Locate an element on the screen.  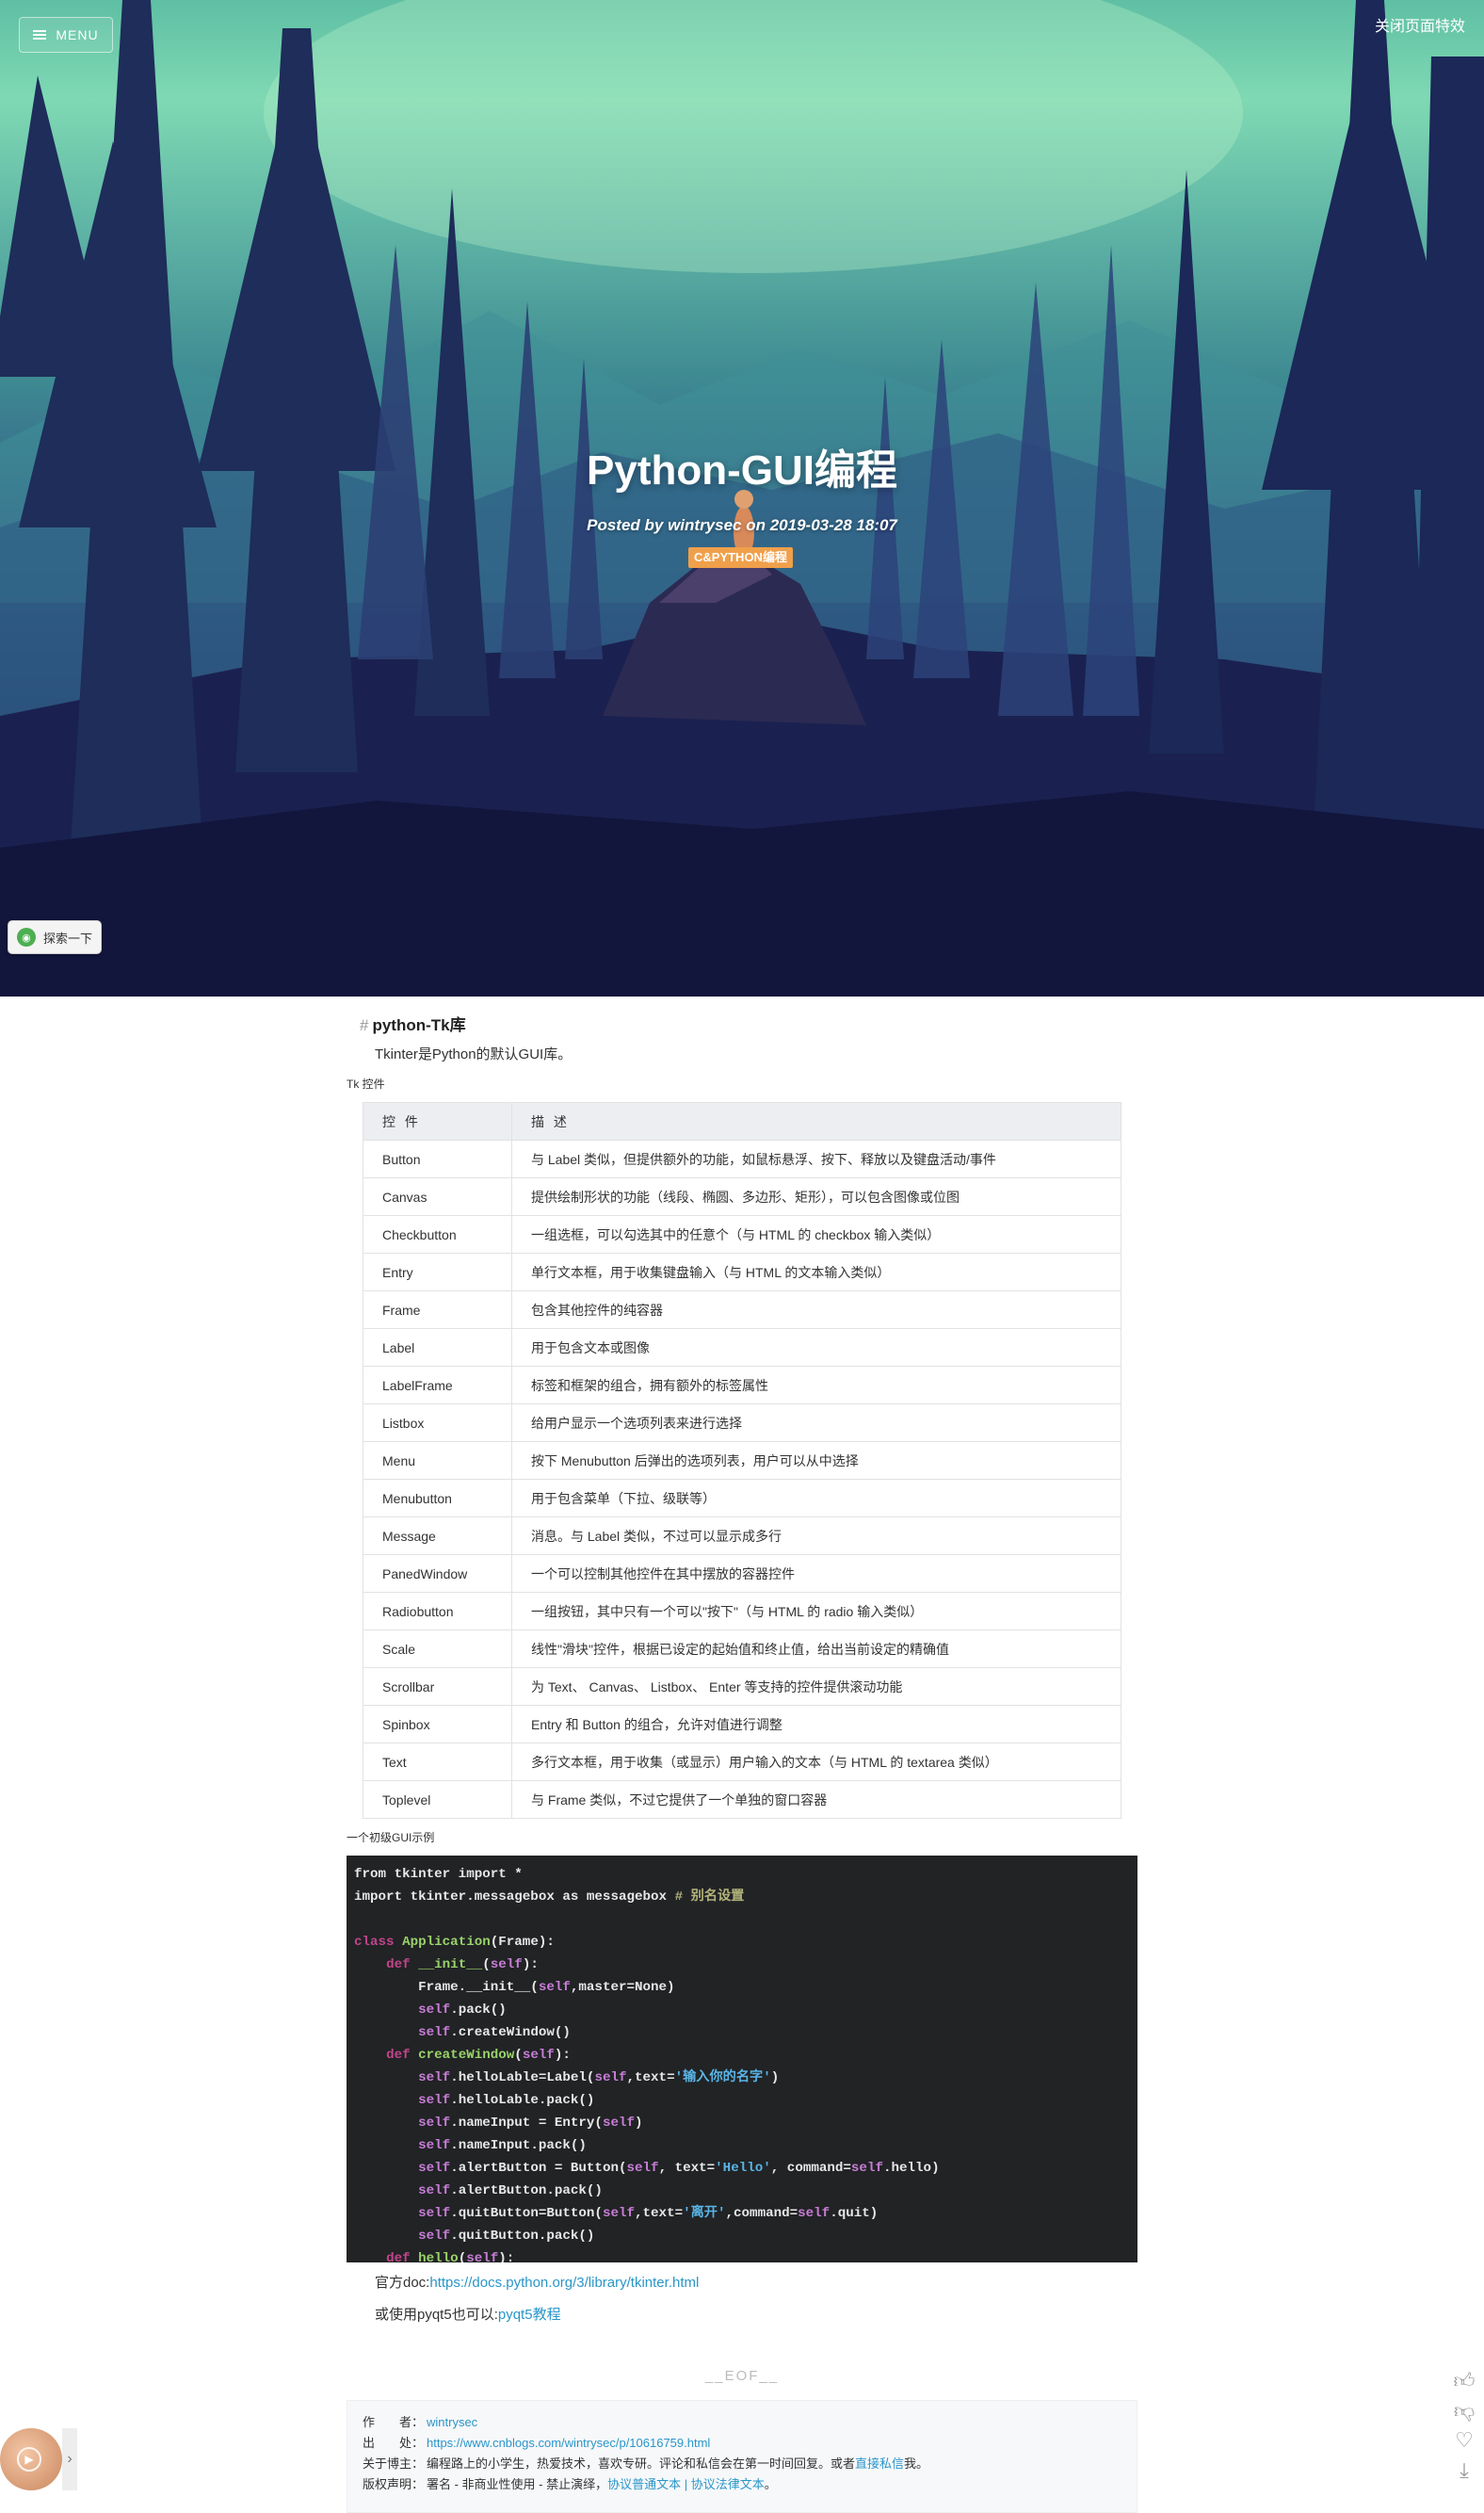
about-label: 关于博主： is located at coordinates (394, 2463).